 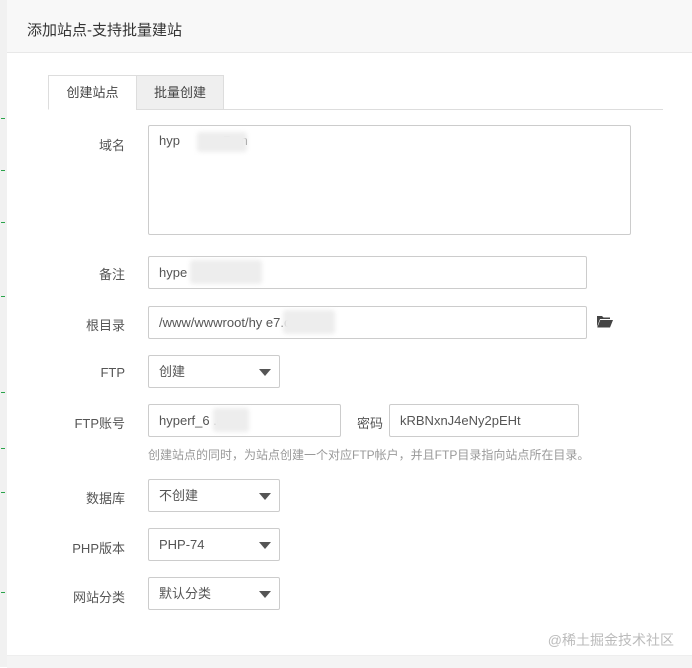 What do you see at coordinates (214, 371) in the screenshot?
I see `ftp-select: 创建` at bounding box center [214, 371].